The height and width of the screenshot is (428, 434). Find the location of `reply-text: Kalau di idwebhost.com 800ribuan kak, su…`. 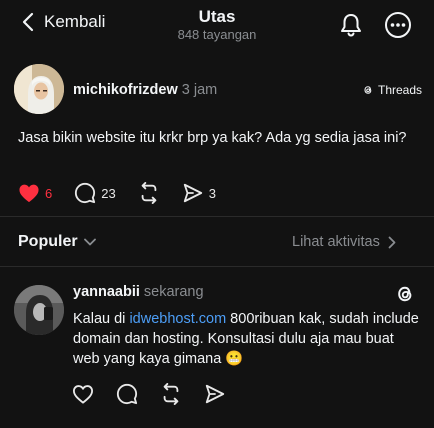

reply-text: Kalau di idwebhost.com 800ribuan kak, su… is located at coordinates (248, 339).